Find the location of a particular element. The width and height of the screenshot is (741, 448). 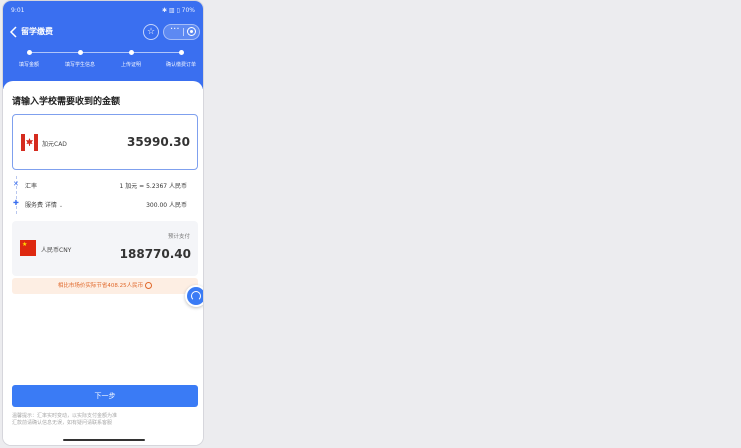

stepper-line is located at coordinates (105, 52).